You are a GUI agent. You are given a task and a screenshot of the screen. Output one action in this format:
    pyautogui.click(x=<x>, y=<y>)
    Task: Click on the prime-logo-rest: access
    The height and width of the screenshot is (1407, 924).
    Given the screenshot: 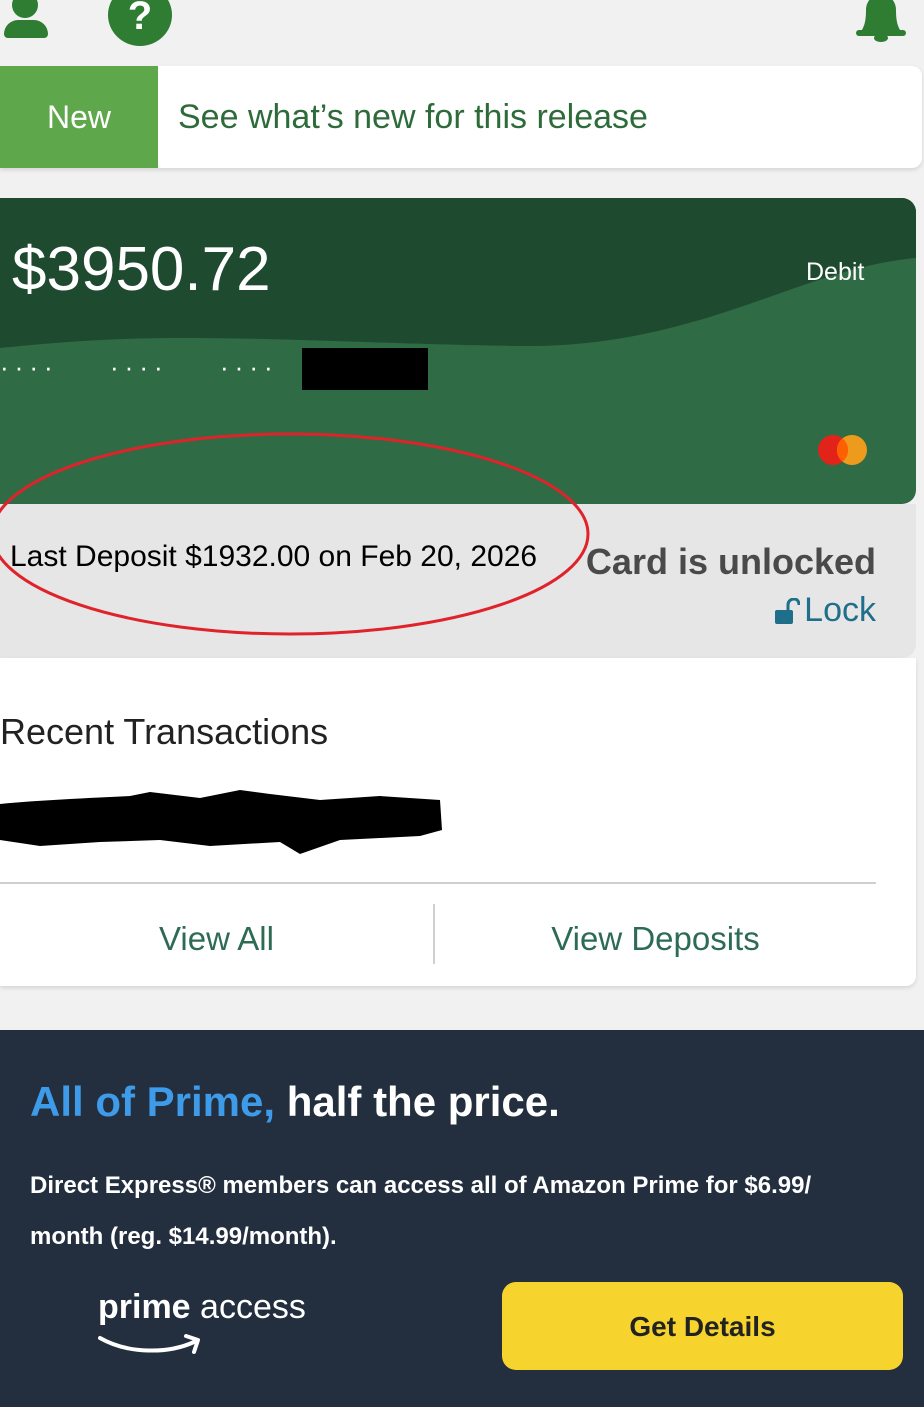 What is the action you would take?
    pyautogui.click(x=253, y=1307)
    